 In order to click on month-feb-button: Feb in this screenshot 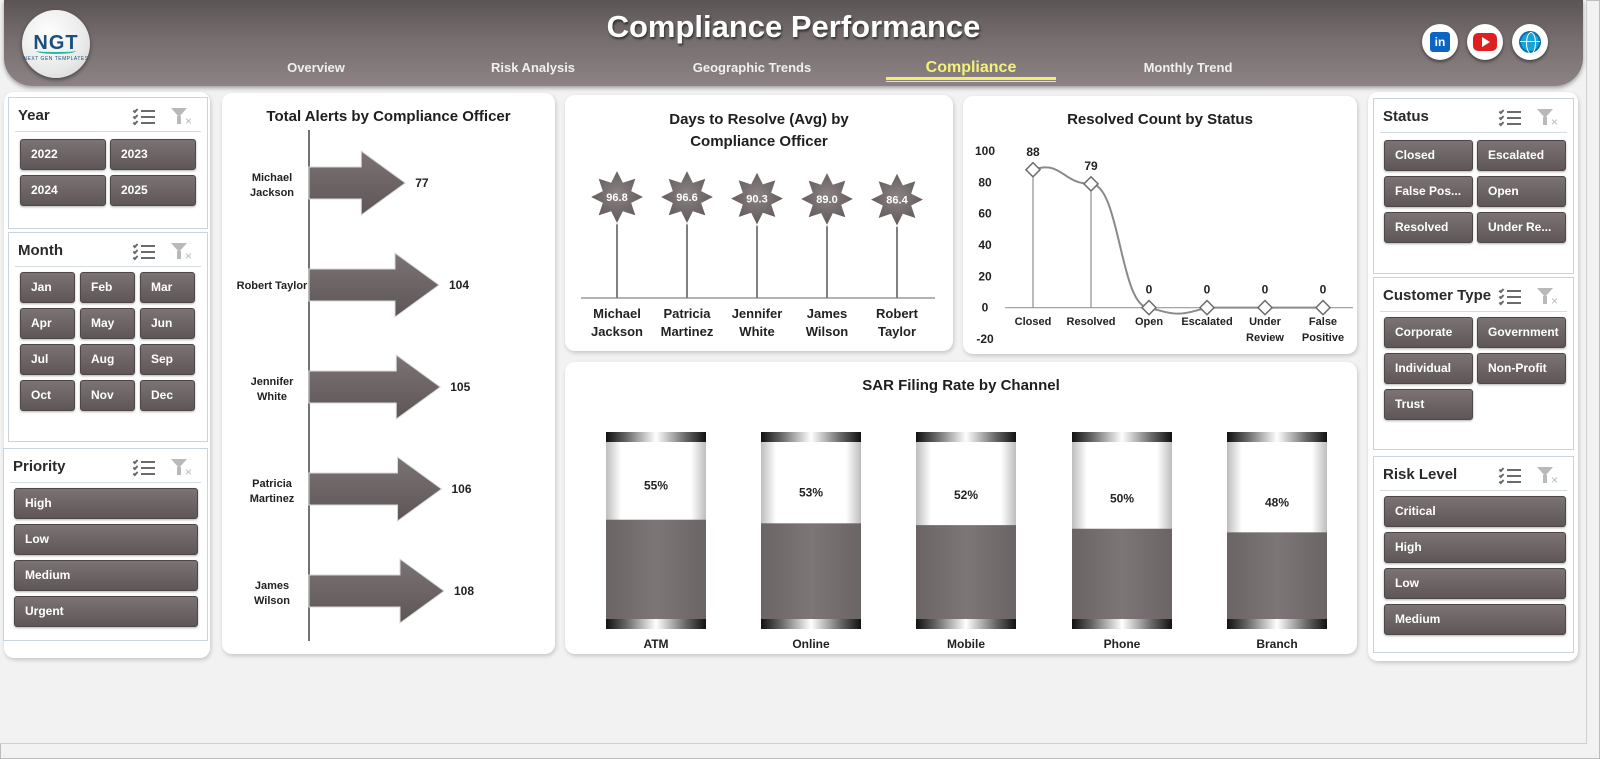, I will do `click(107, 287)`.